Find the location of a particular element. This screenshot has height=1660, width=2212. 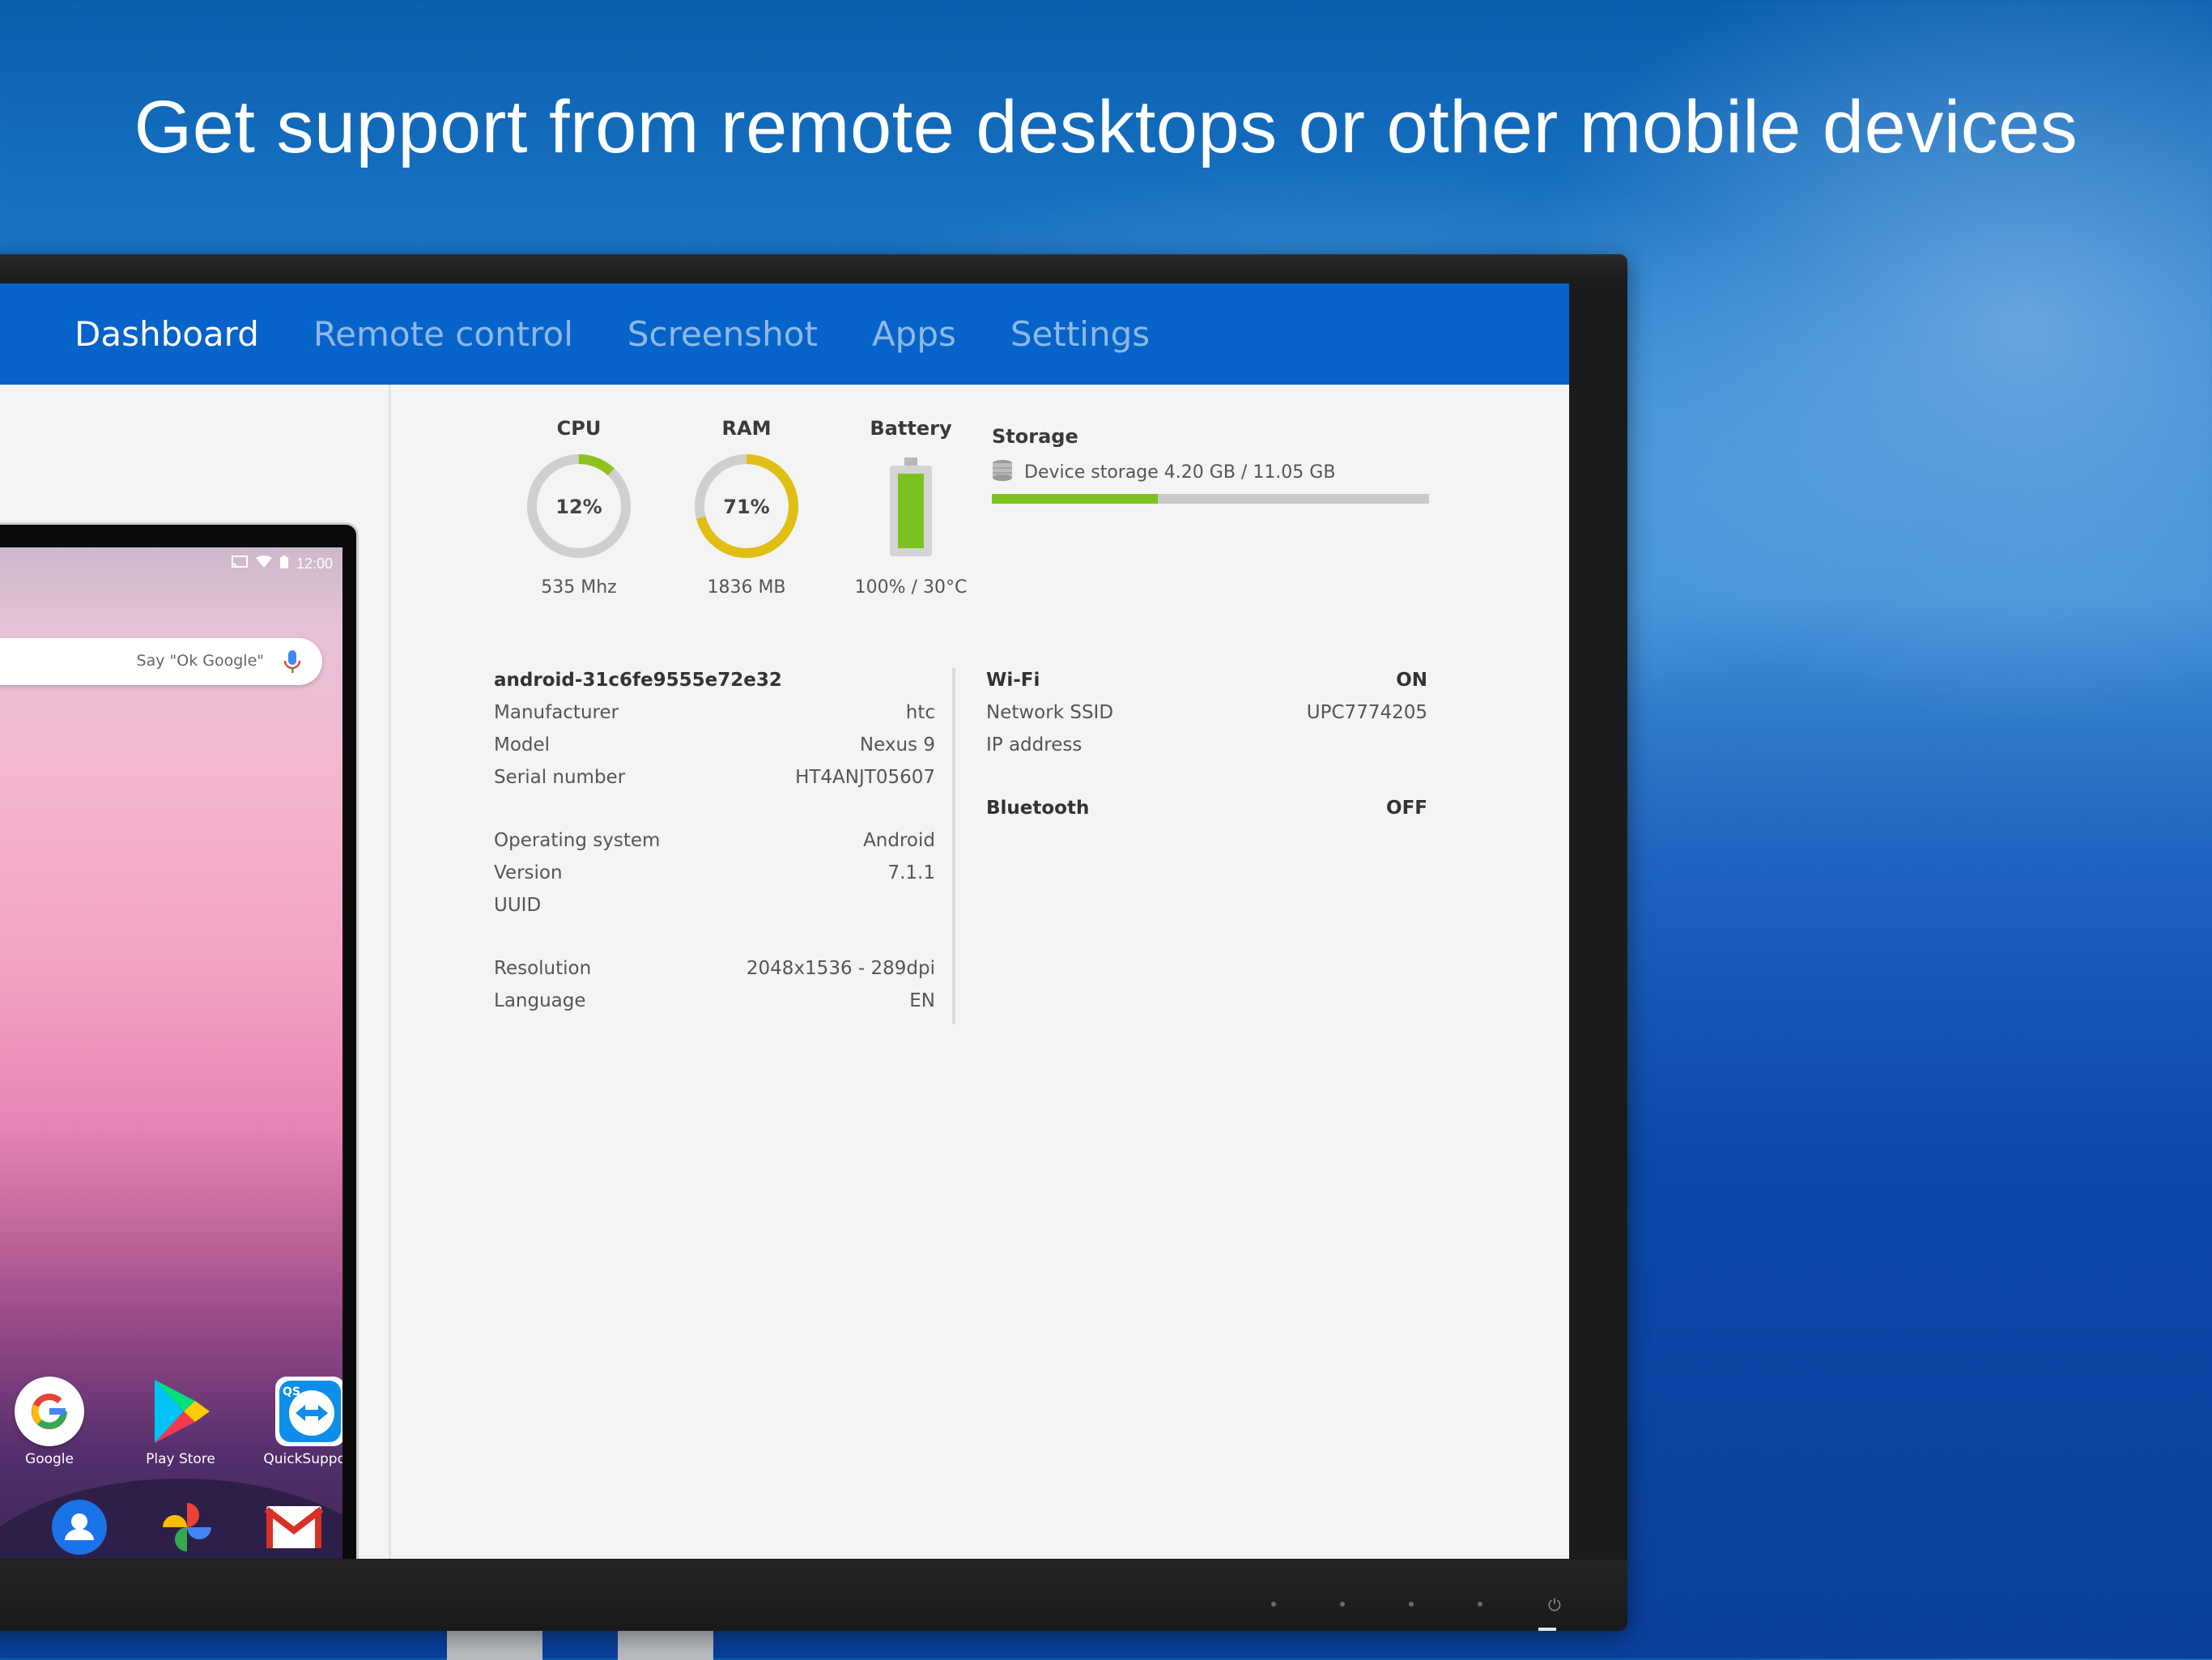

info-key: Model is located at coordinates (522, 745).